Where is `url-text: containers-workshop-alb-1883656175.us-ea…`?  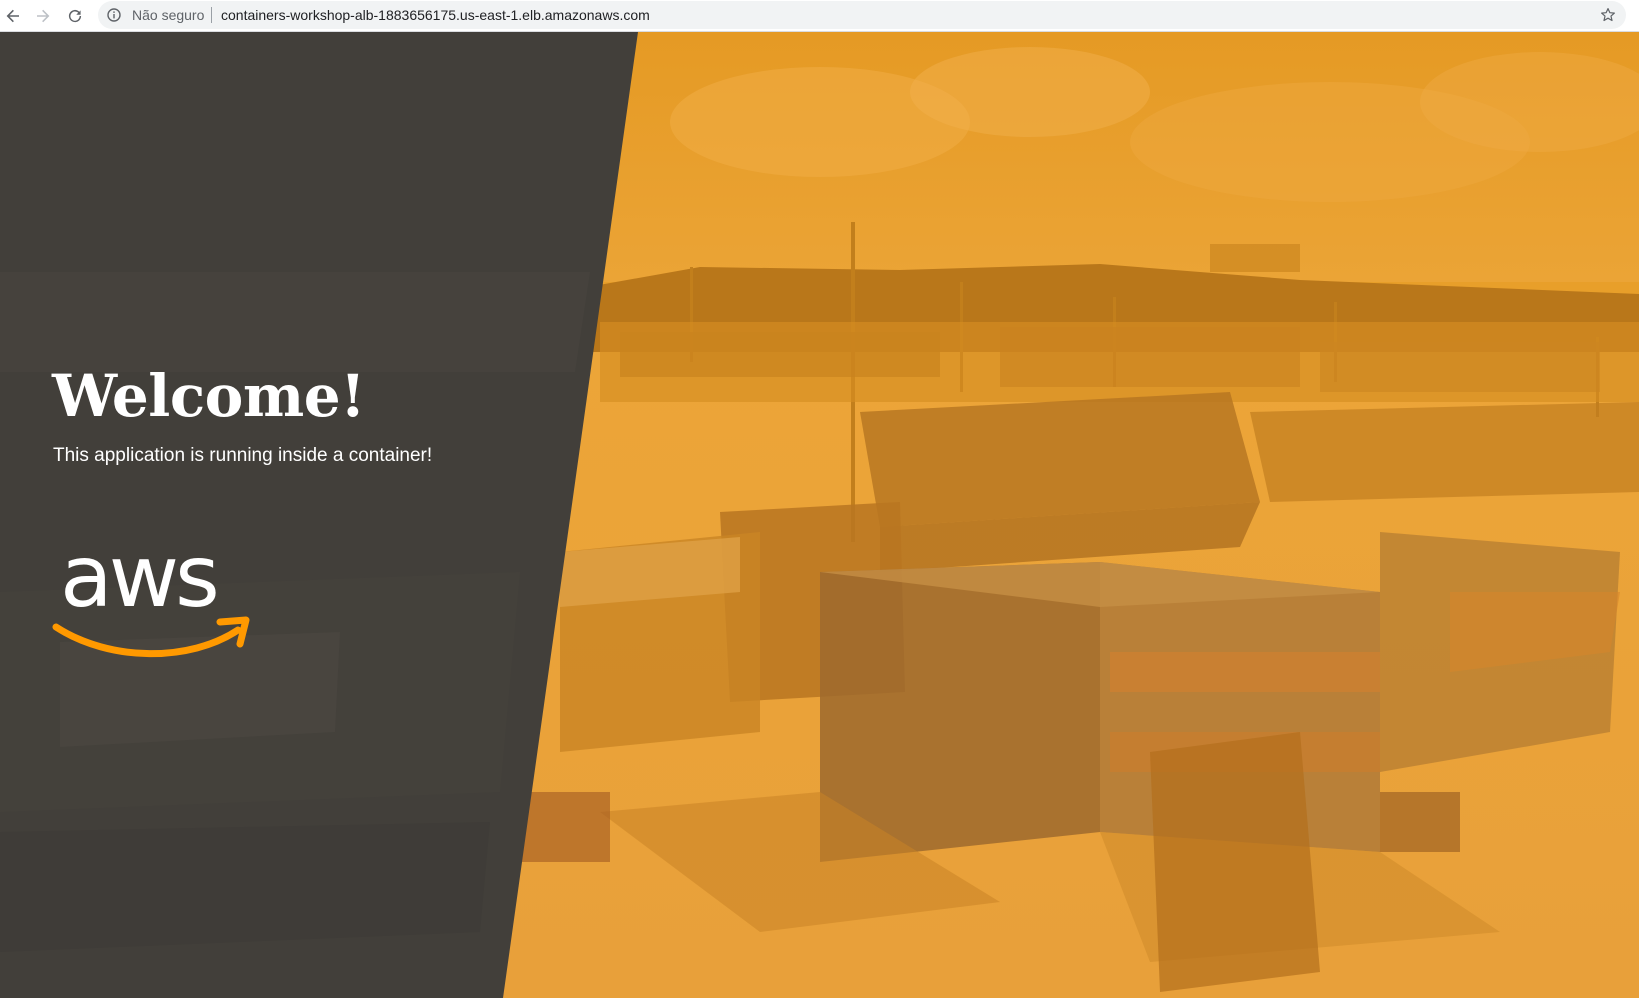 url-text: containers-workshop-alb-1883656175.us-ea… is located at coordinates (435, 15).